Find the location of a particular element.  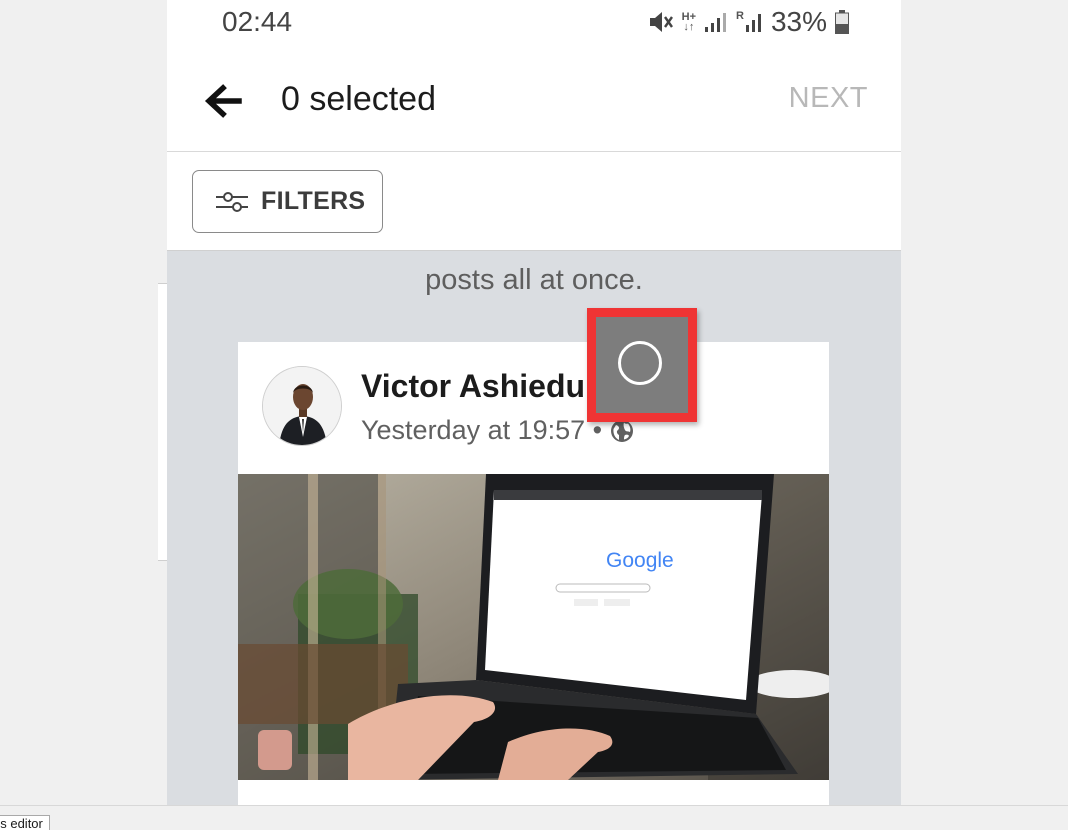

app-bar: 0 selected NEXT is located at coordinates (534, 102).